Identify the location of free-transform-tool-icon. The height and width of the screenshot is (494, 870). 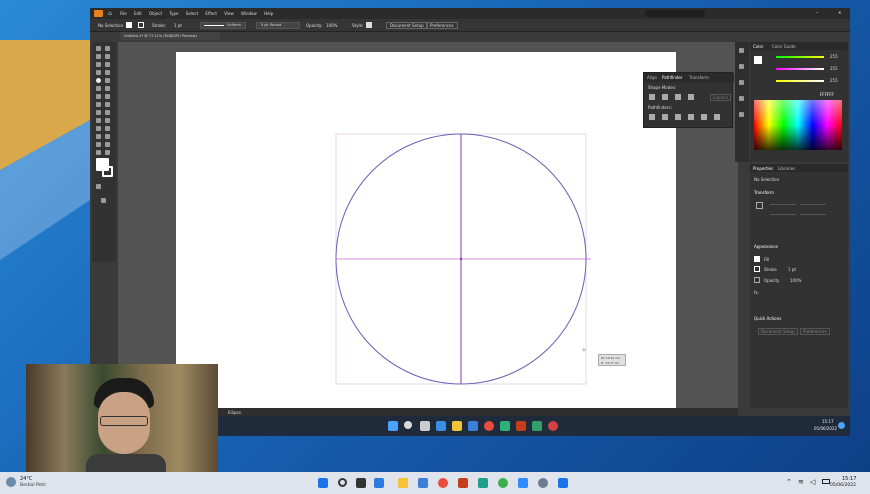
(107, 104).